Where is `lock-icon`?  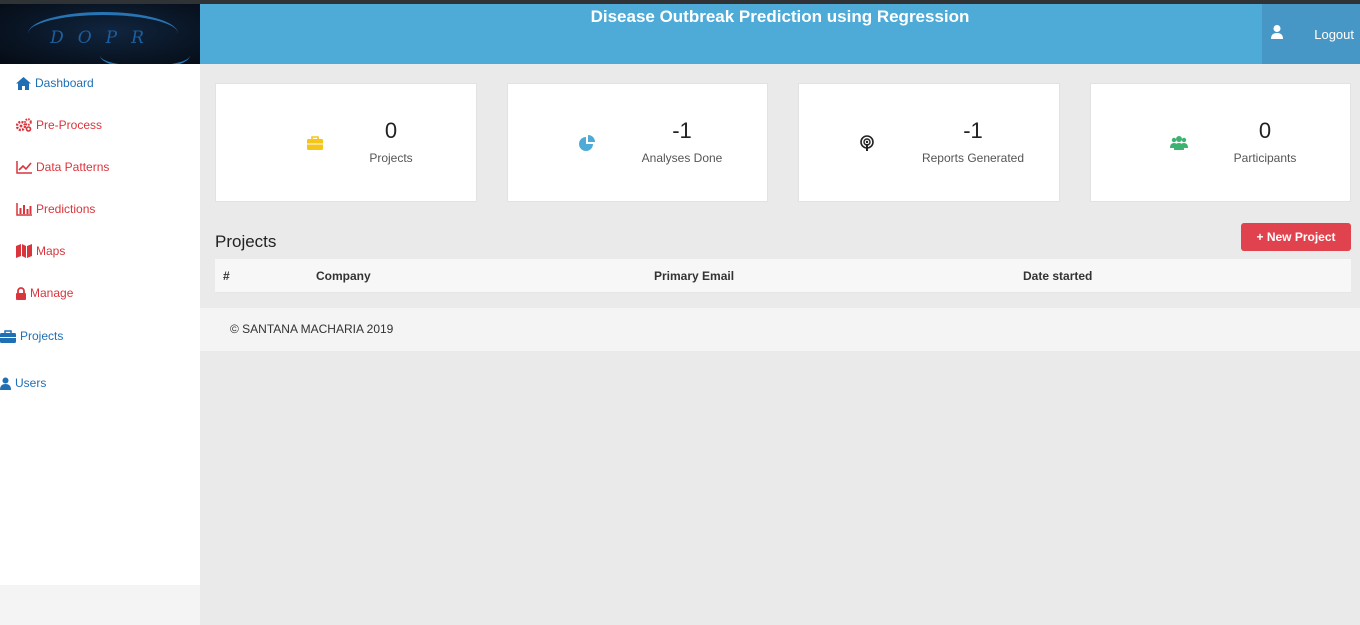 lock-icon is located at coordinates (21, 293).